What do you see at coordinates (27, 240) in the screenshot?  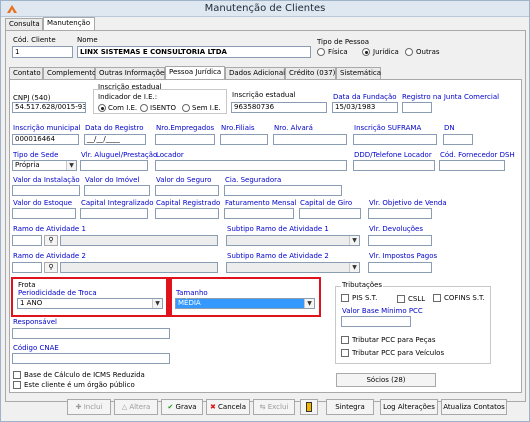 I see `ramo1-code-input` at bounding box center [27, 240].